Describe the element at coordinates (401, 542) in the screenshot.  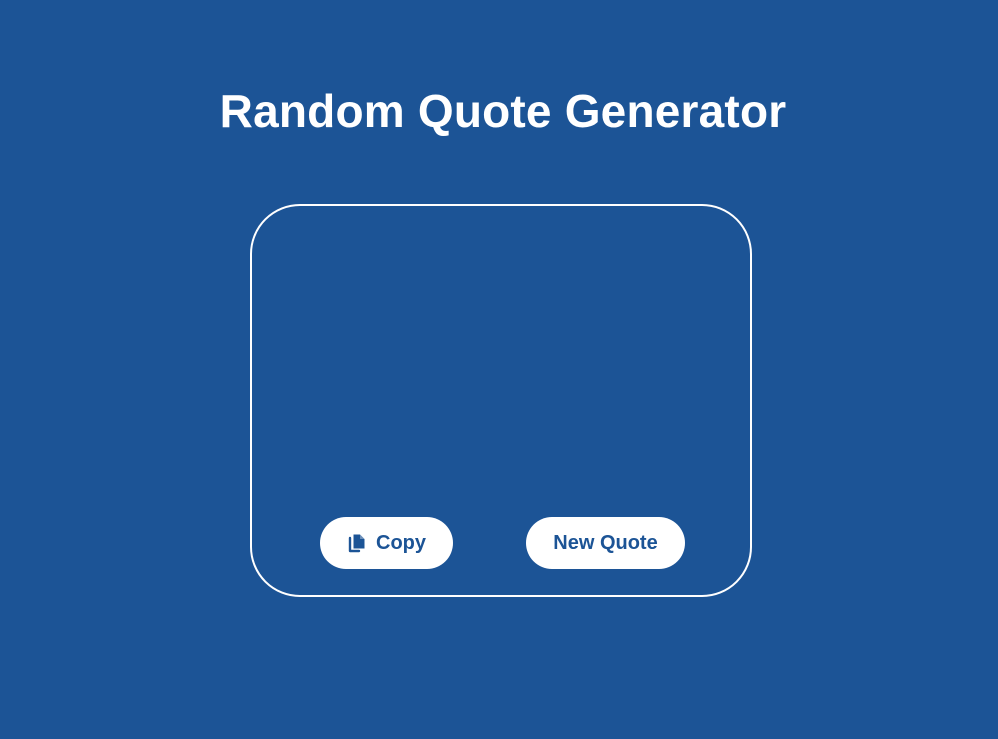
I see `copy-button-label: Copy` at that location.